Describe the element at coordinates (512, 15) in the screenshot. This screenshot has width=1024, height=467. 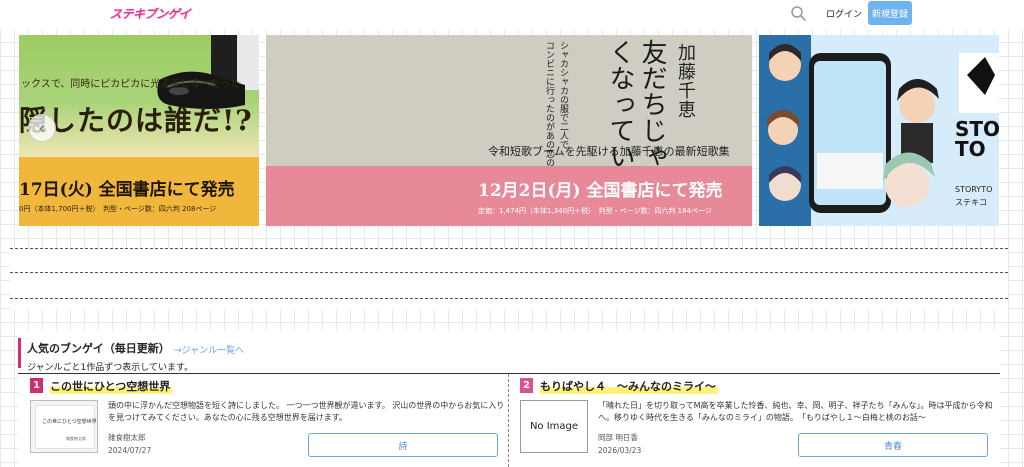
I see `site-header: ステキブンゲイ ログイン 新規登録` at that location.